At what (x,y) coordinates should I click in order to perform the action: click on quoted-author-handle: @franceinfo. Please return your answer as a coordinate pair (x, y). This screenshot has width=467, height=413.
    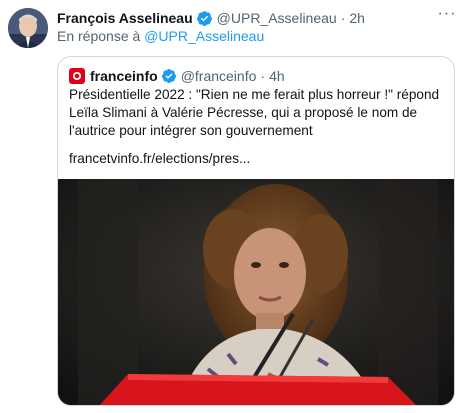
    Looking at the image, I should click on (218, 76).